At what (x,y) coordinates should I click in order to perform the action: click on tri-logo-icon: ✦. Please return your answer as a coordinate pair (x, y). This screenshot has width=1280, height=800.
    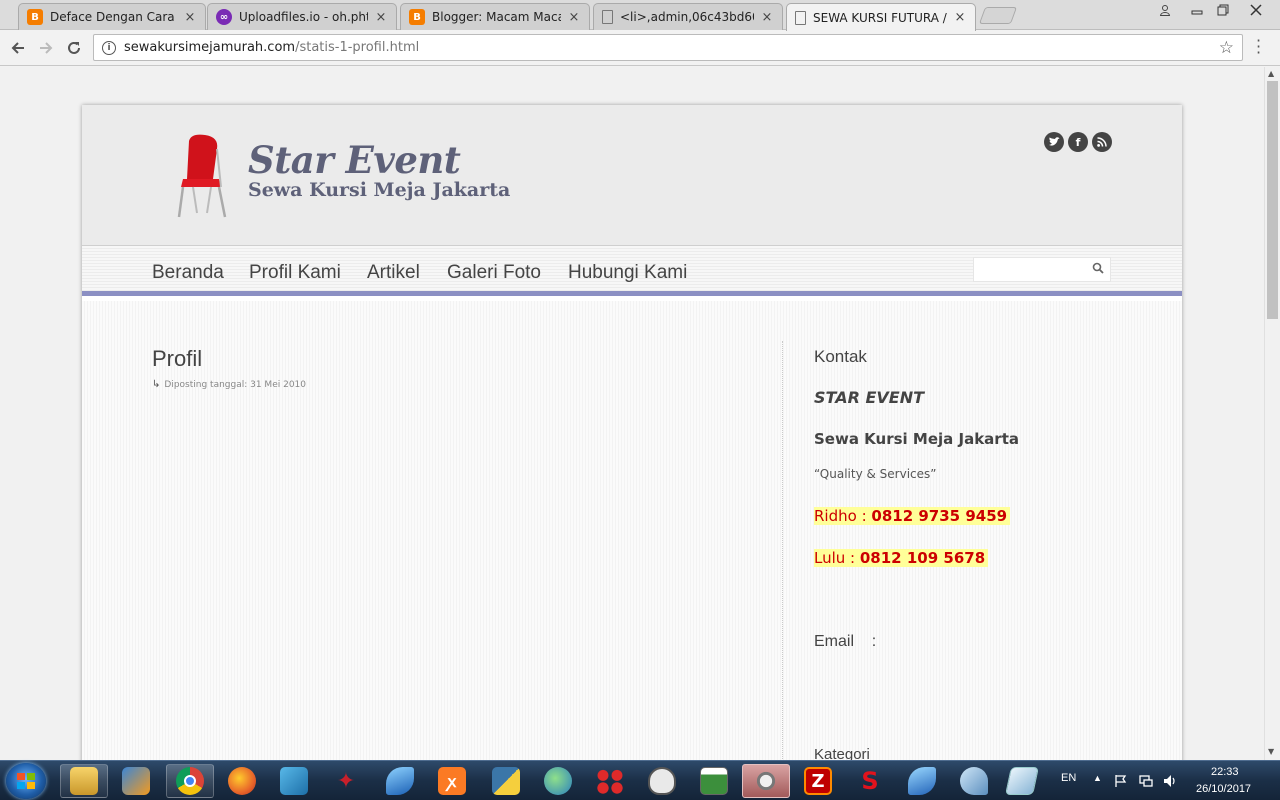
    Looking at the image, I should click on (346, 781).